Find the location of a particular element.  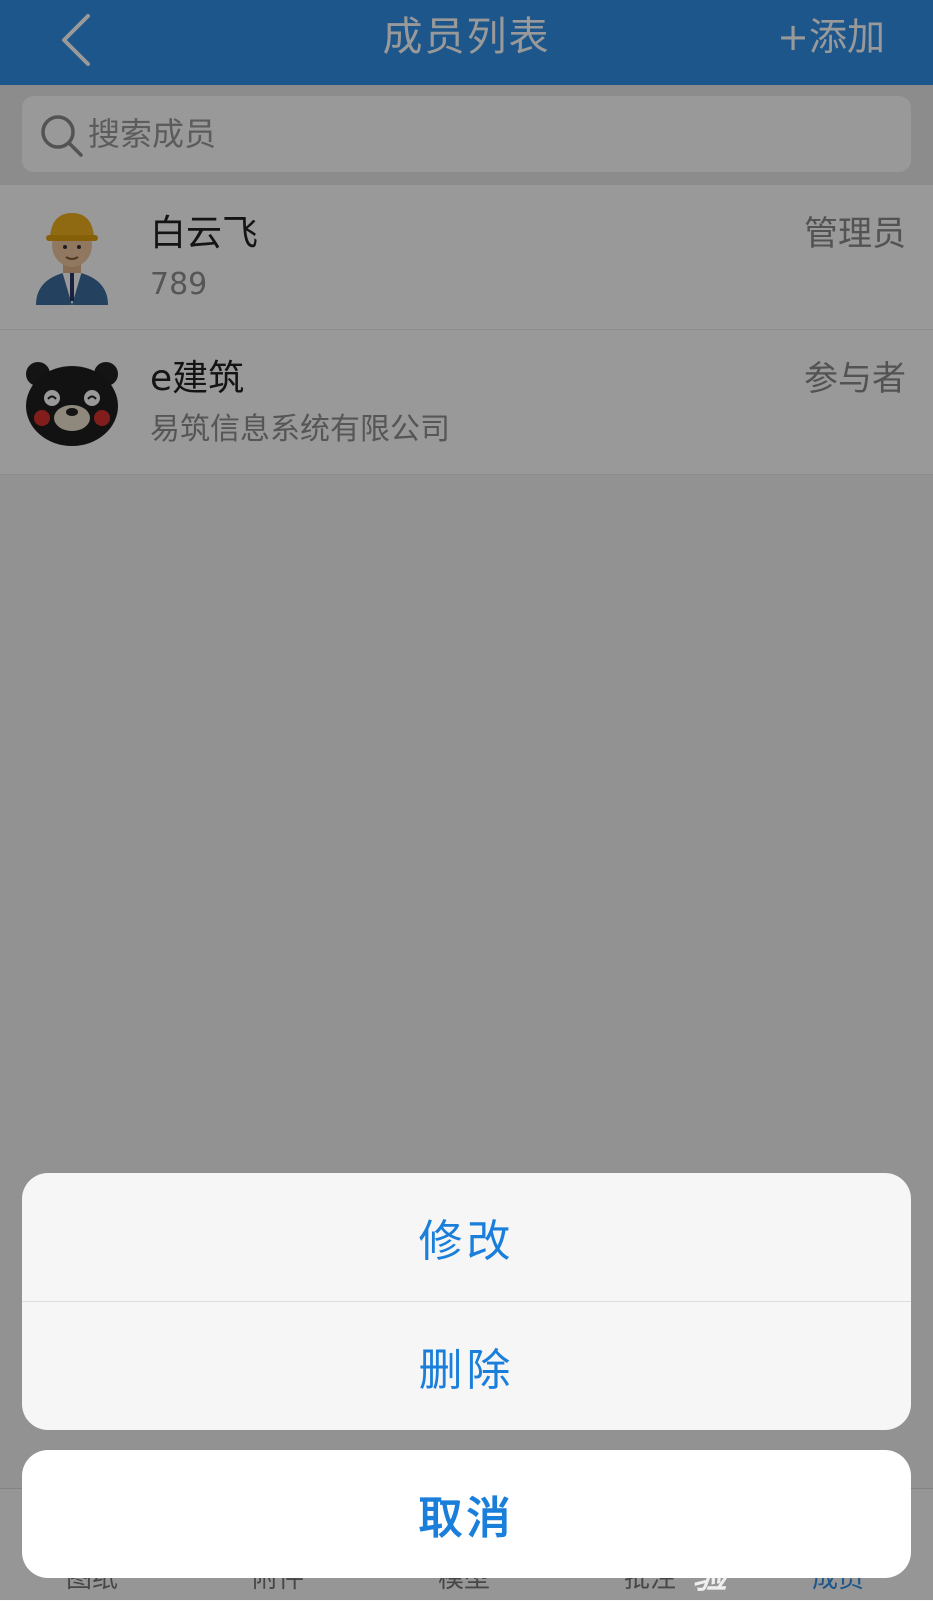

watermark: Bai du 经验 jingyan.baidu.com is located at coordinates (793, 1548).